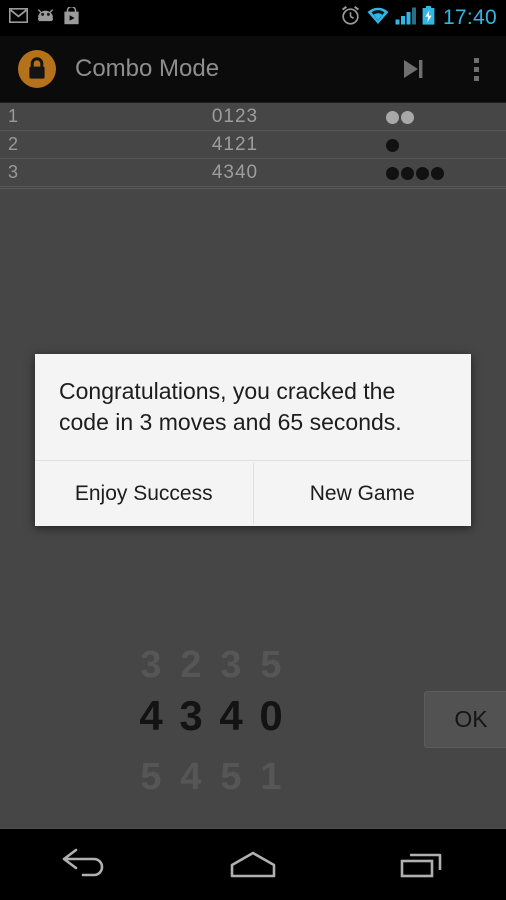 The width and height of the screenshot is (506, 900). I want to click on navigation-bar, so click(253, 864).